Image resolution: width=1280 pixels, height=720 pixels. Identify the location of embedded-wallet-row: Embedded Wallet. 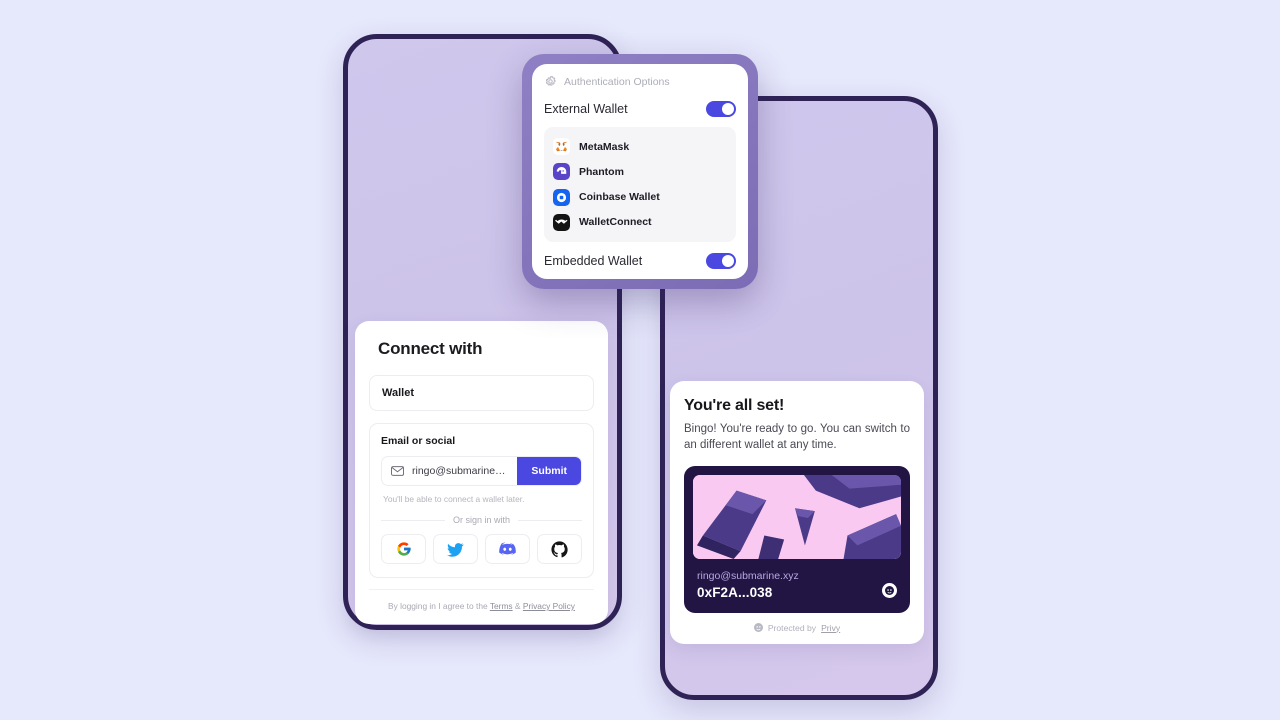
(640, 261).